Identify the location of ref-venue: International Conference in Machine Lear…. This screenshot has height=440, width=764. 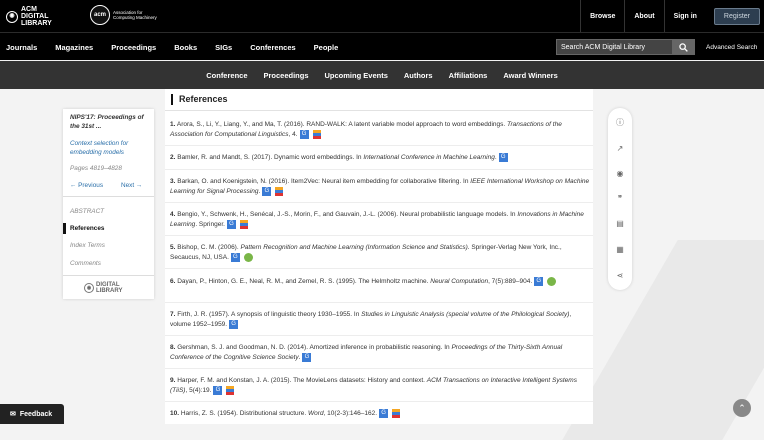
(429, 158).